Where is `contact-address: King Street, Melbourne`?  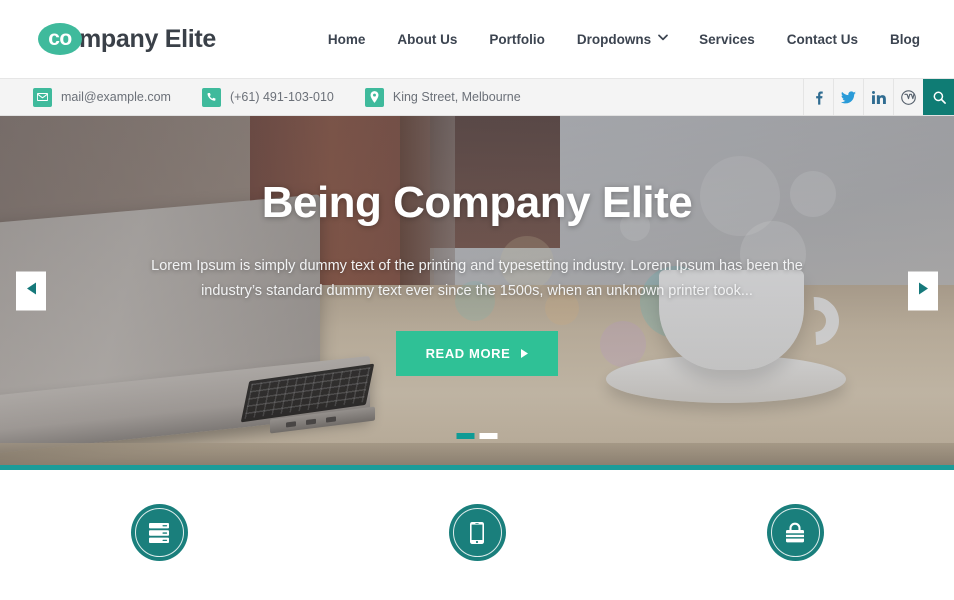 contact-address: King Street, Melbourne is located at coordinates (442, 97).